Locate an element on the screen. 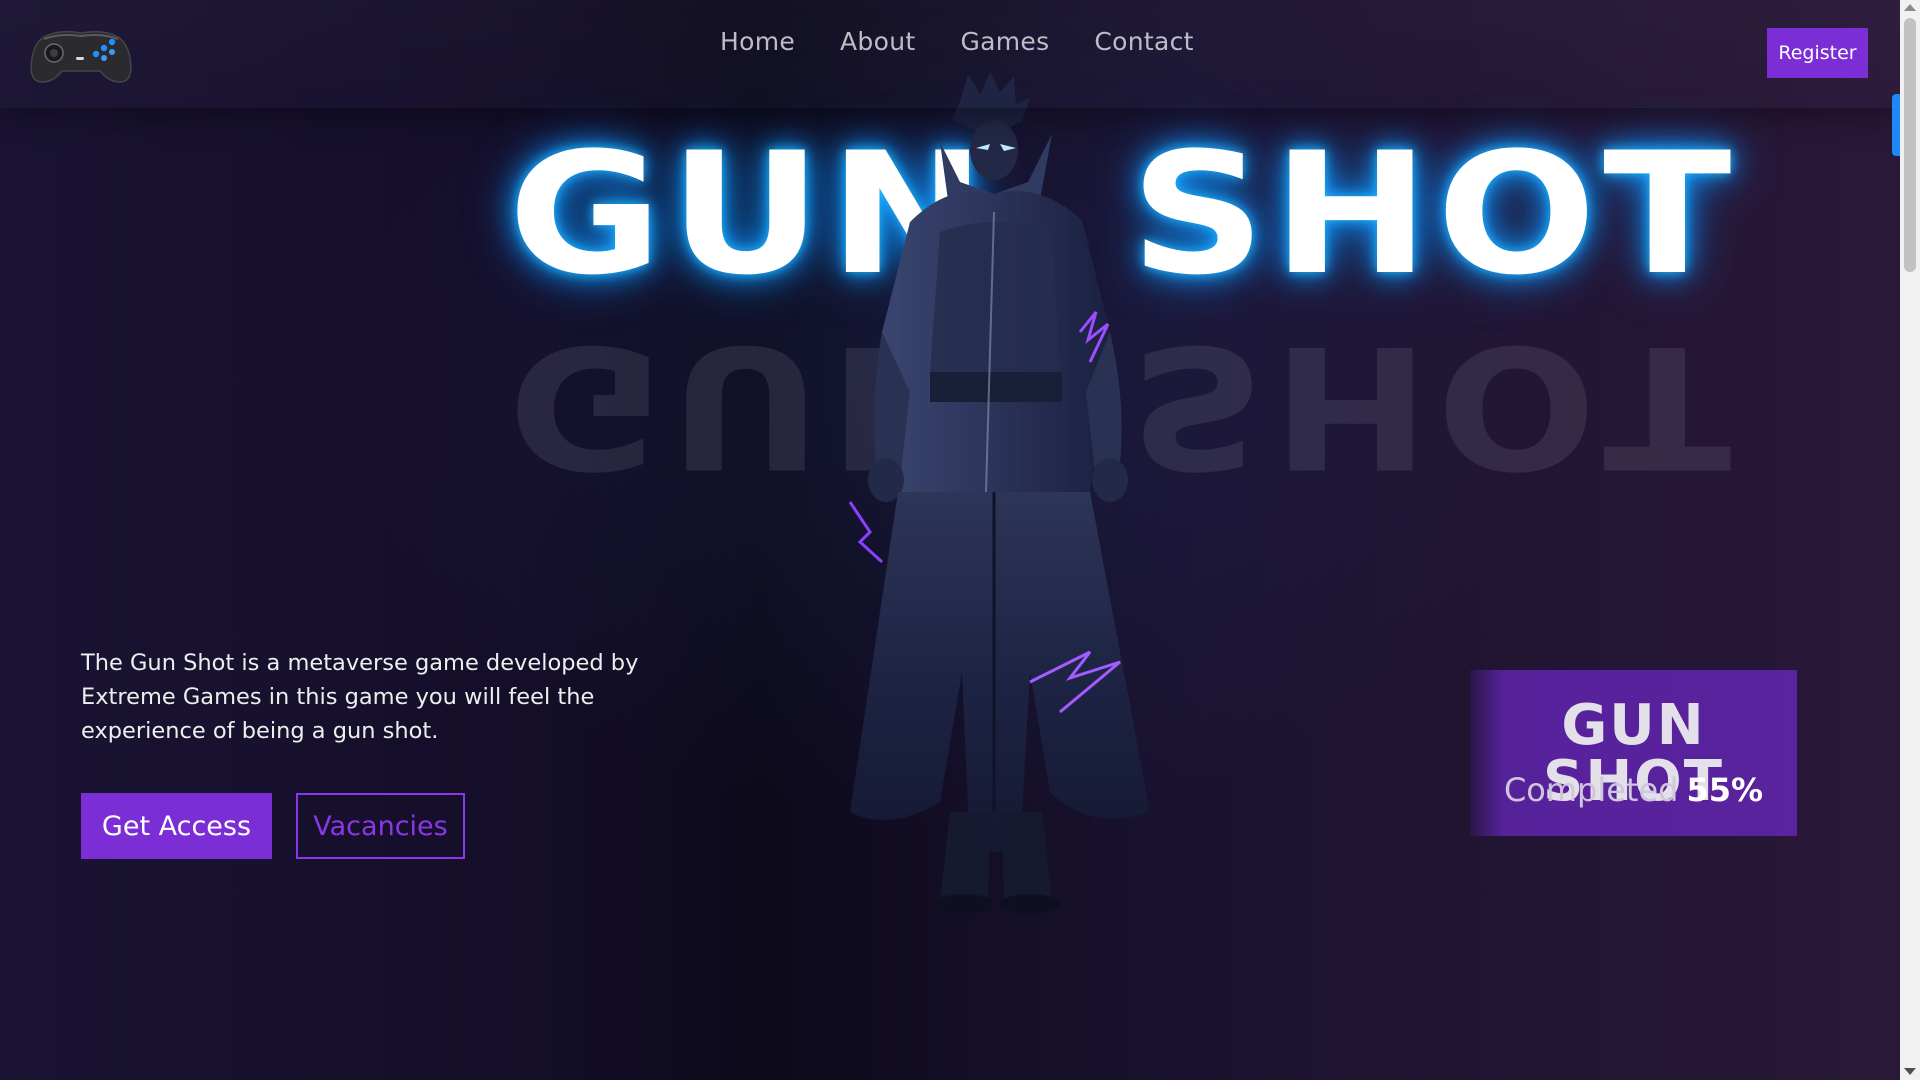  register-button: Register is located at coordinates (1817, 53).